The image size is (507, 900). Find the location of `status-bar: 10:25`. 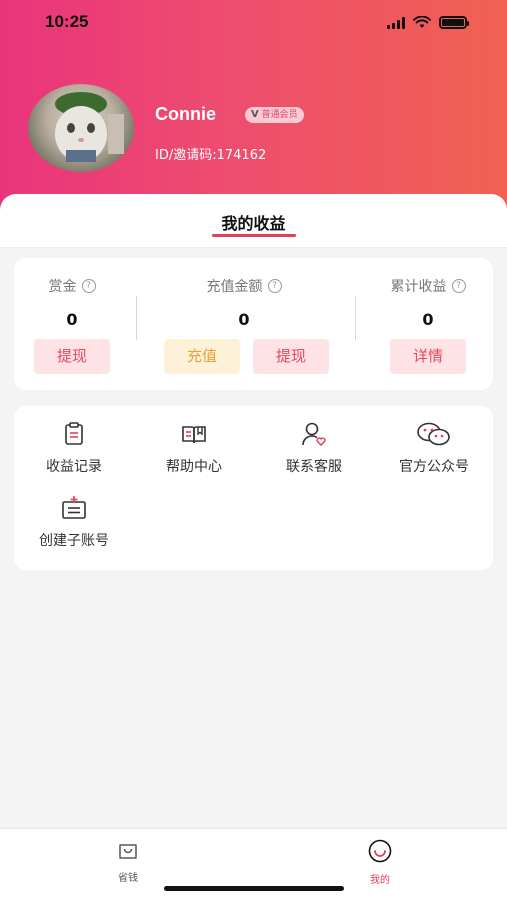

status-bar: 10:25 is located at coordinates (253, 24).